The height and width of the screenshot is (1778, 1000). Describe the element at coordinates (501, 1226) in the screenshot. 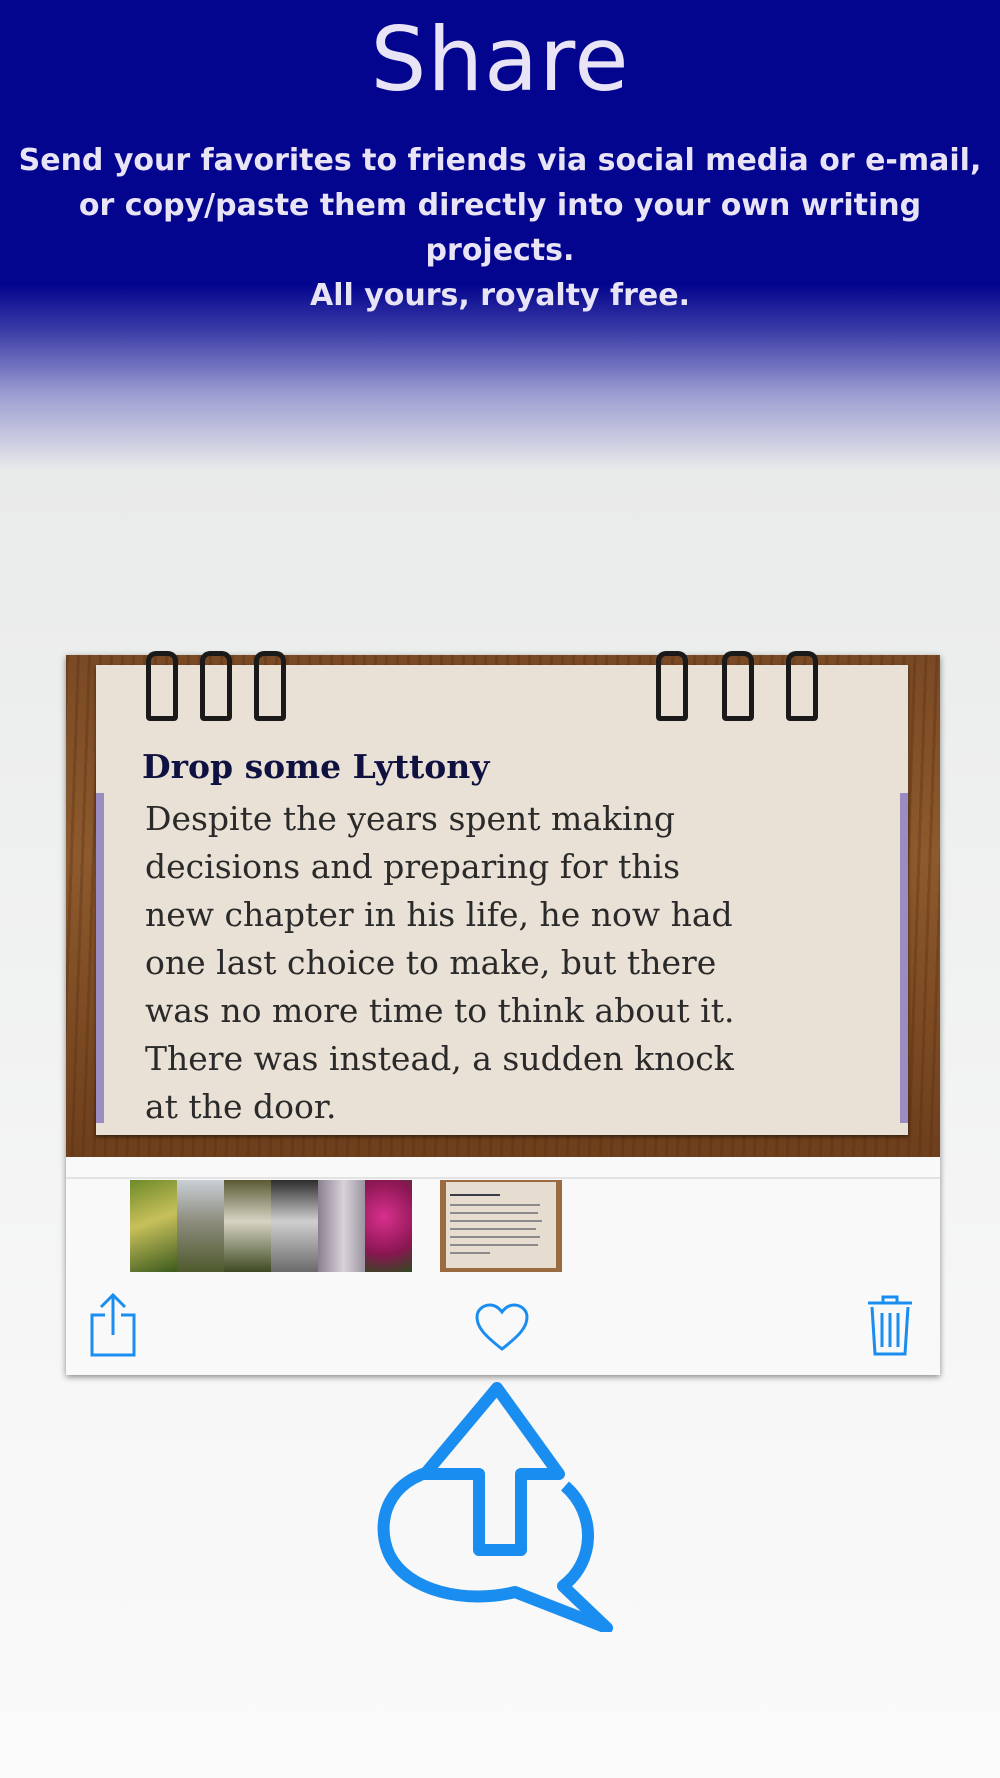

I see `note-thumbnail` at that location.